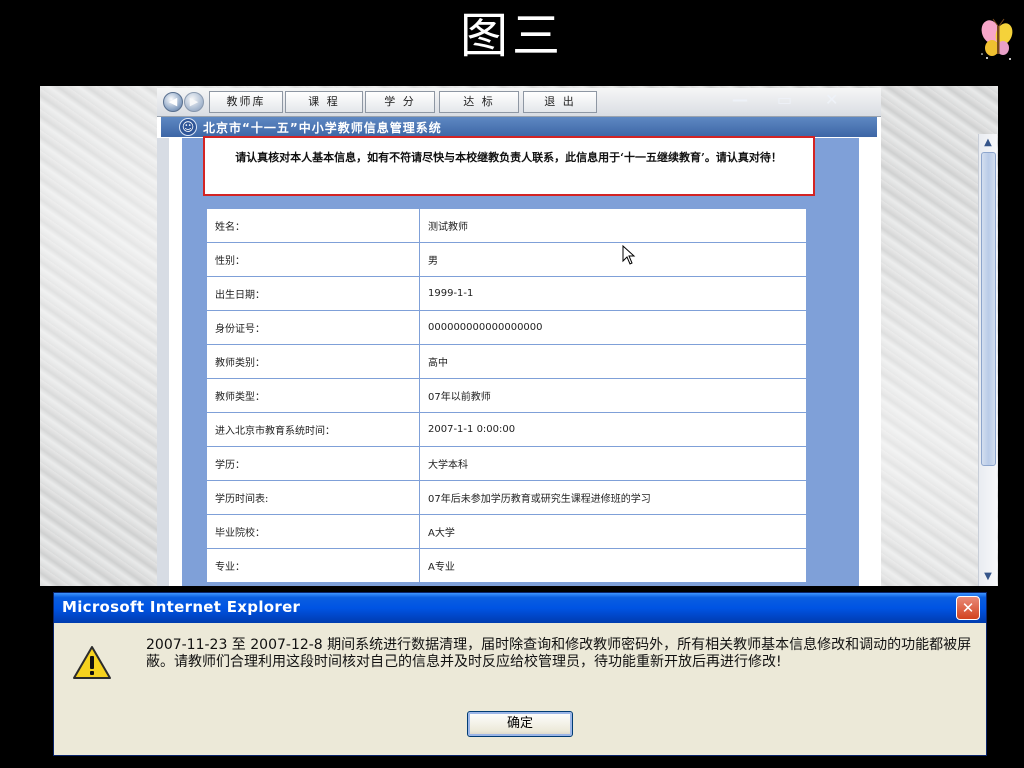 The height and width of the screenshot is (768, 1024). Describe the element at coordinates (613, 259) in the screenshot. I see `field-value: 男` at that location.